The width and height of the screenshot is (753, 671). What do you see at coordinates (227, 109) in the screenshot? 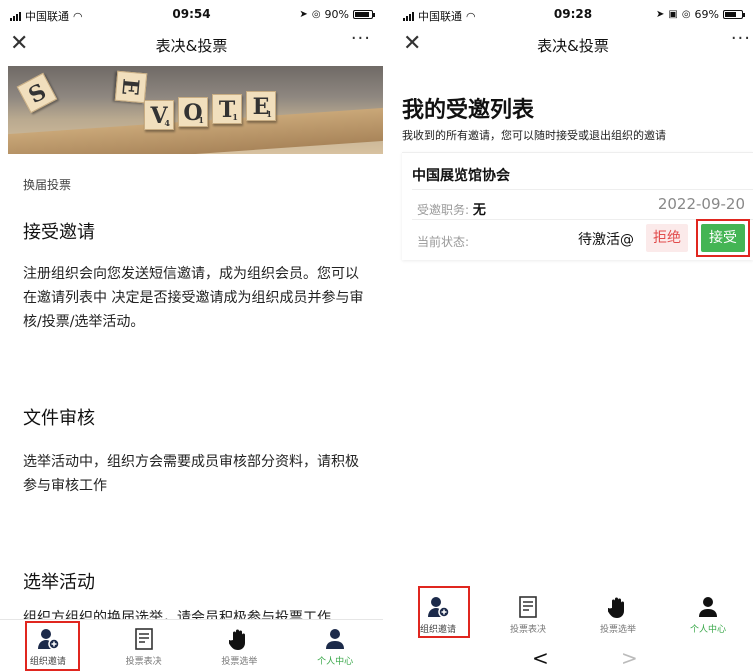
I see `banner-tile: T1` at bounding box center [227, 109].